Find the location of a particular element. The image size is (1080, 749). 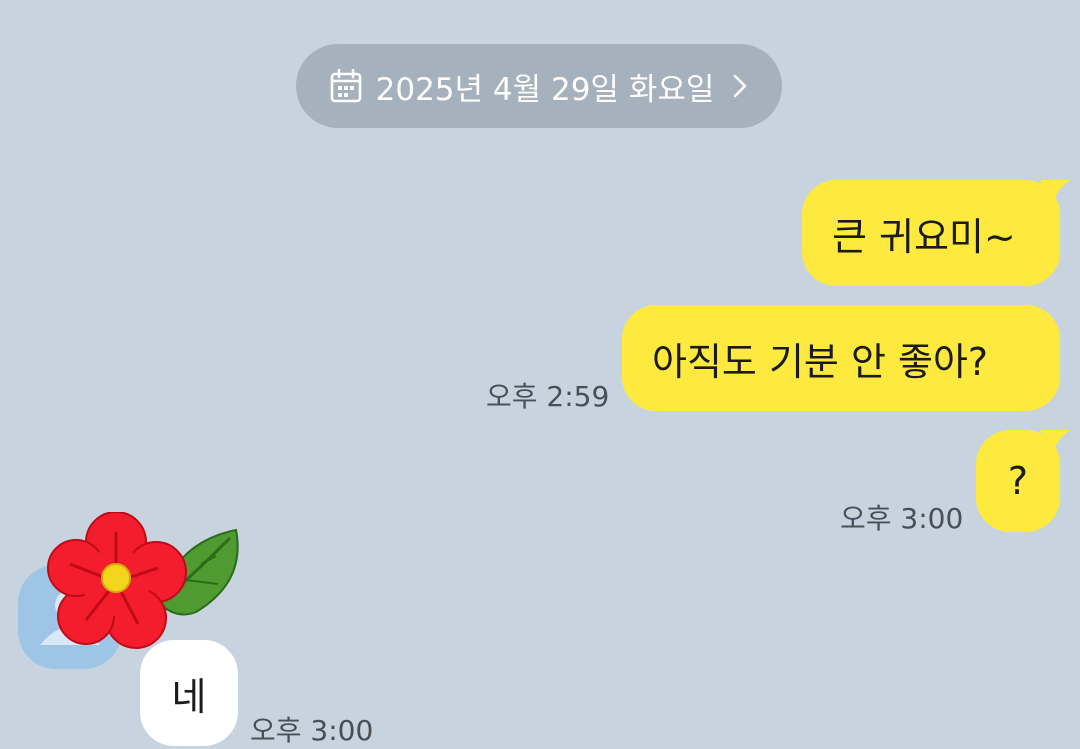

calendar-icon is located at coordinates (345, 86).